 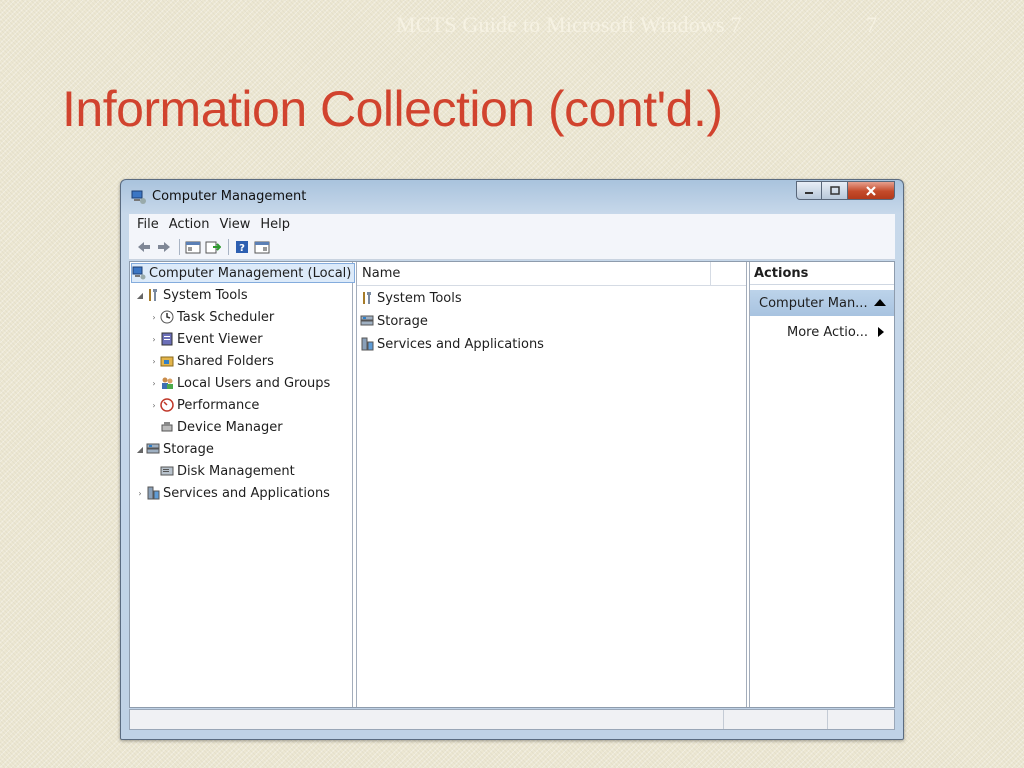 I want to click on forward-arrow-icon, so click(x=164, y=247).